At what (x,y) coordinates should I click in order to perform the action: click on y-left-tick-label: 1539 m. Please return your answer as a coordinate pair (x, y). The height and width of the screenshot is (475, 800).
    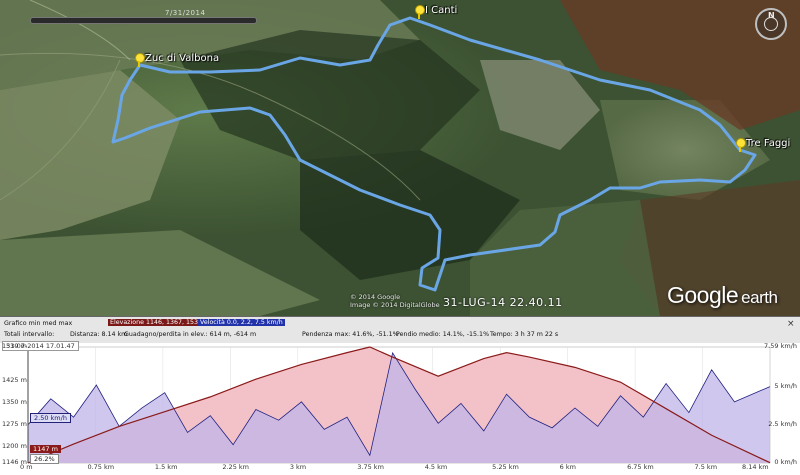
    Looking at the image, I should click on (14, 346).